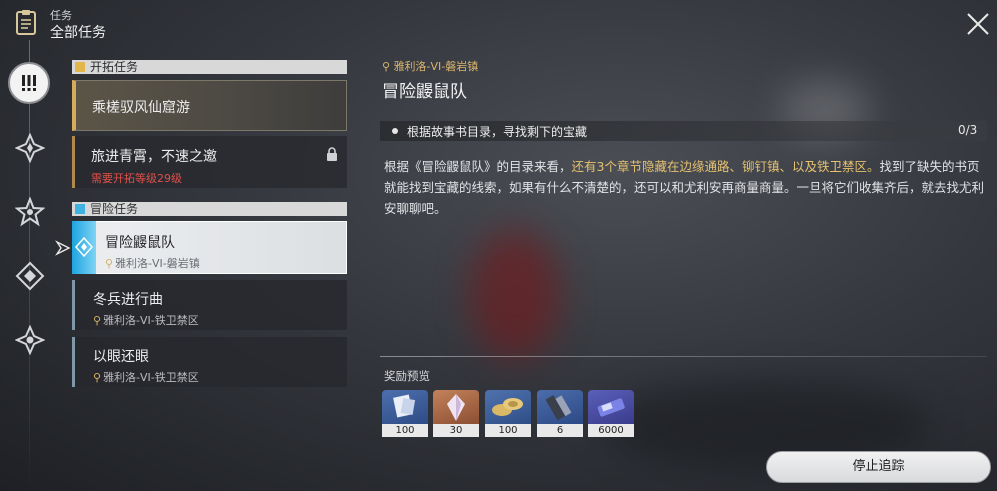 This screenshot has width=997, height=491. I want to click on reward-item: 30, so click(456, 413).